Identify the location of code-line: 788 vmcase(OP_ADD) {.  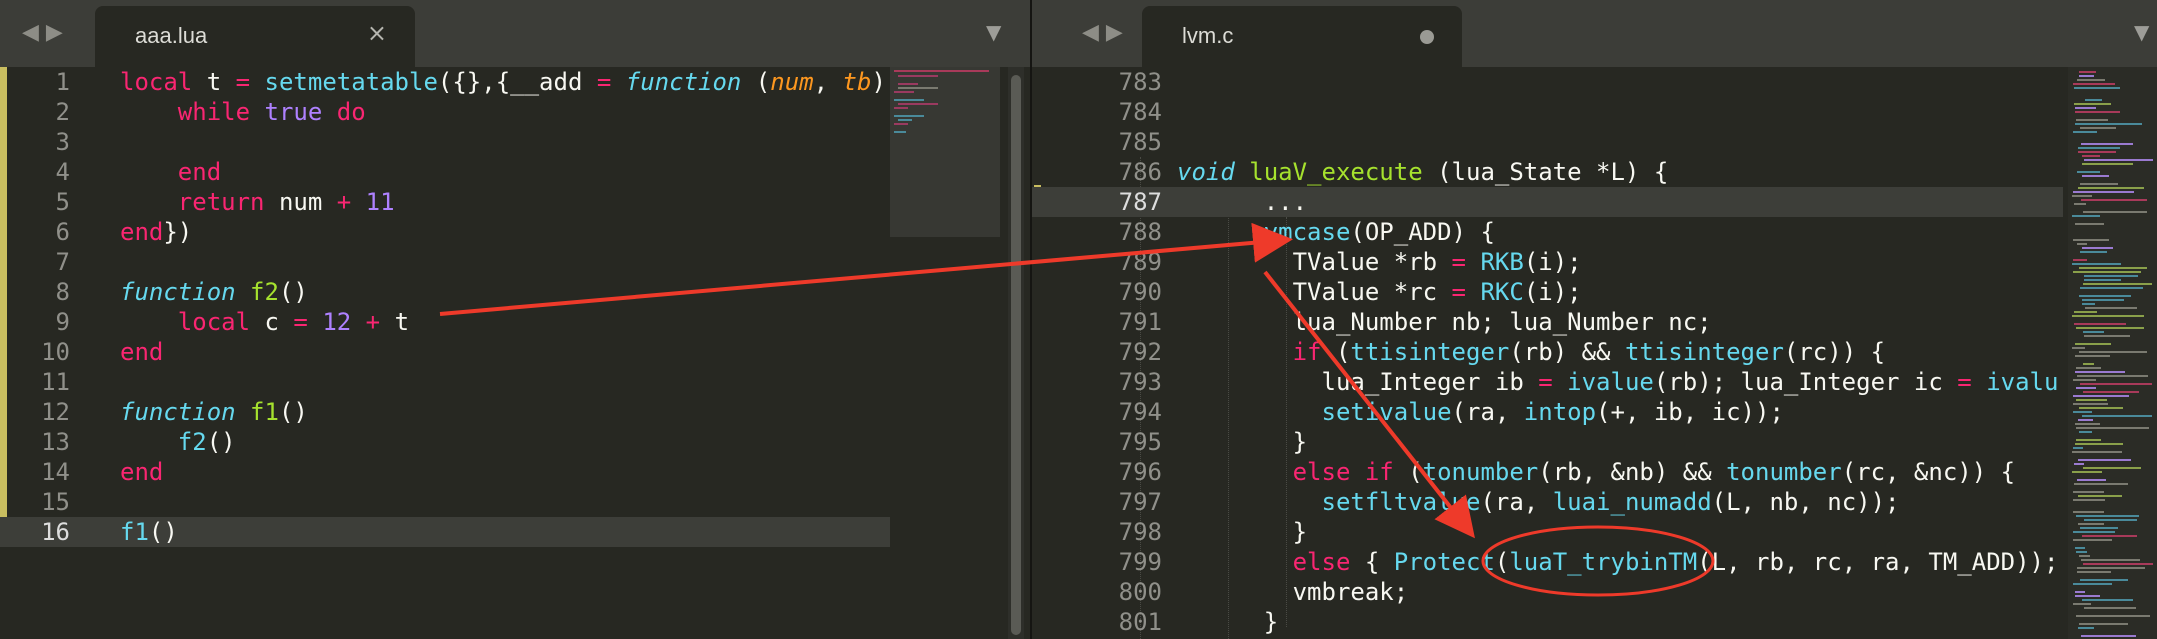
(1547, 232).